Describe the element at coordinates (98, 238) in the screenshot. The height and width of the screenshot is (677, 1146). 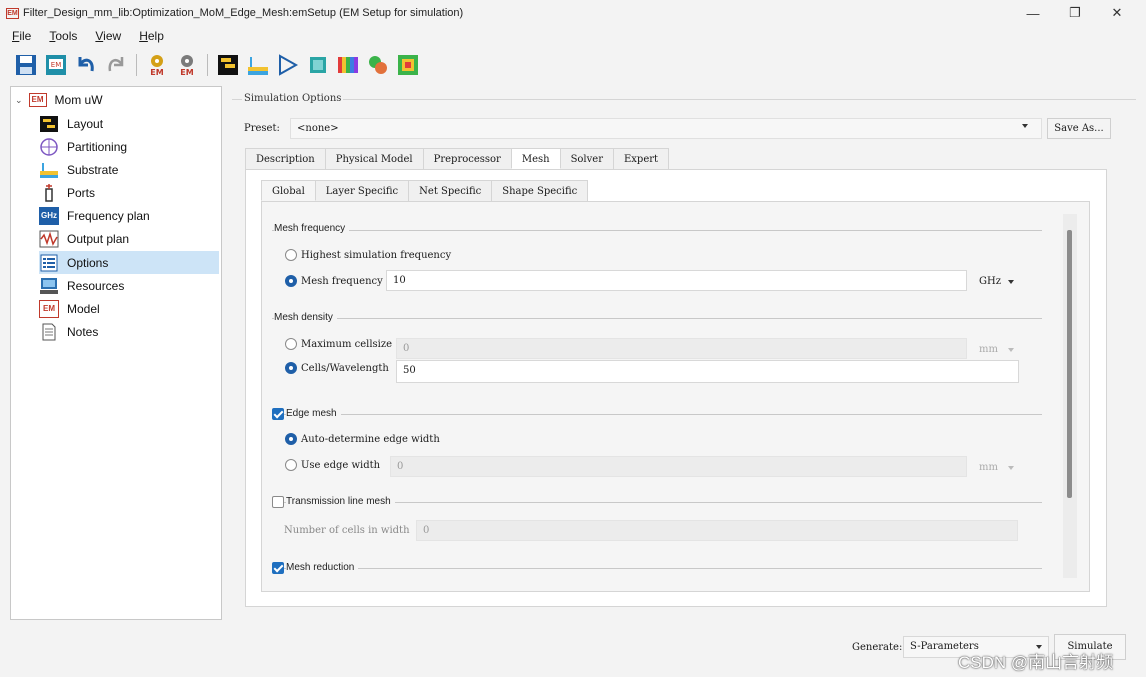
I see `tree-item-label: Output plan` at that location.